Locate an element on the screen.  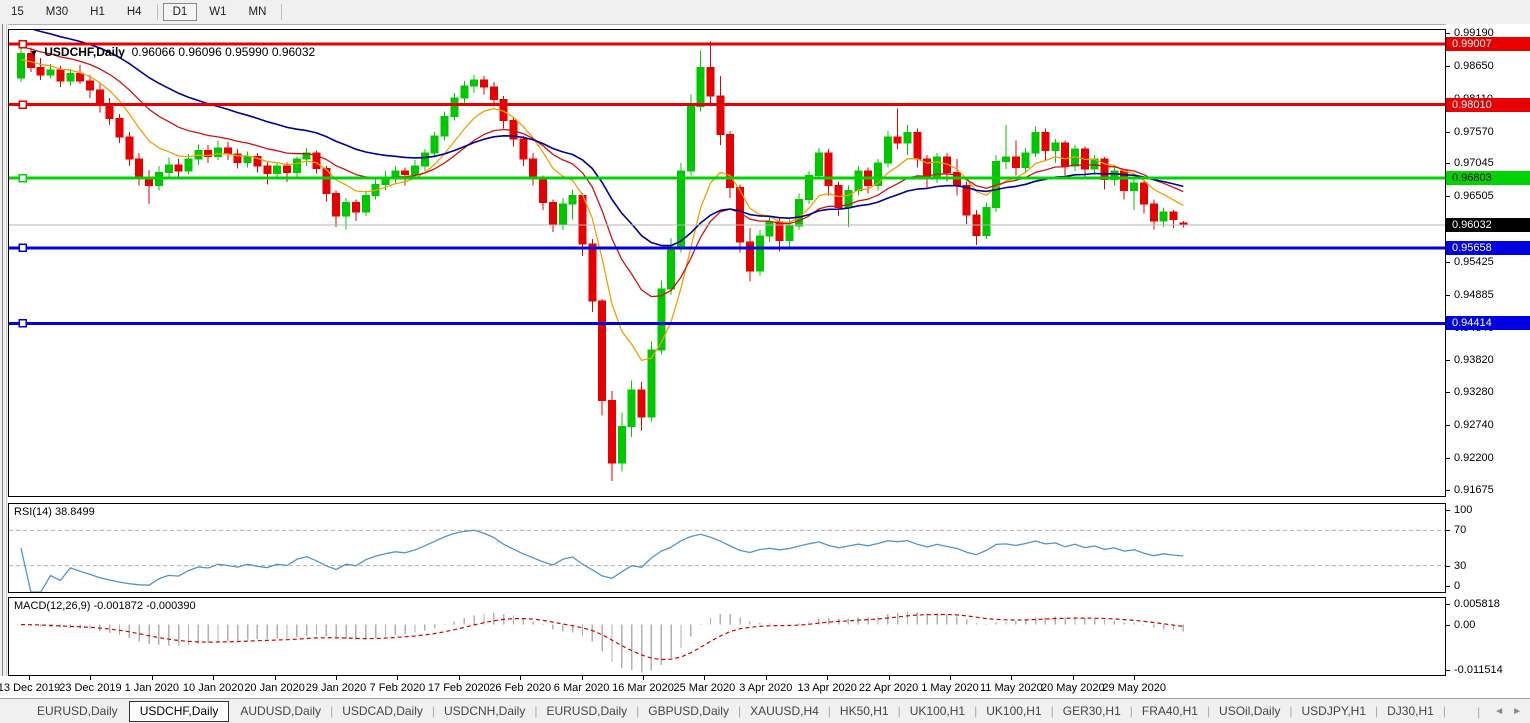
ohlc-low: 0.95990 is located at coordinates (247, 52).